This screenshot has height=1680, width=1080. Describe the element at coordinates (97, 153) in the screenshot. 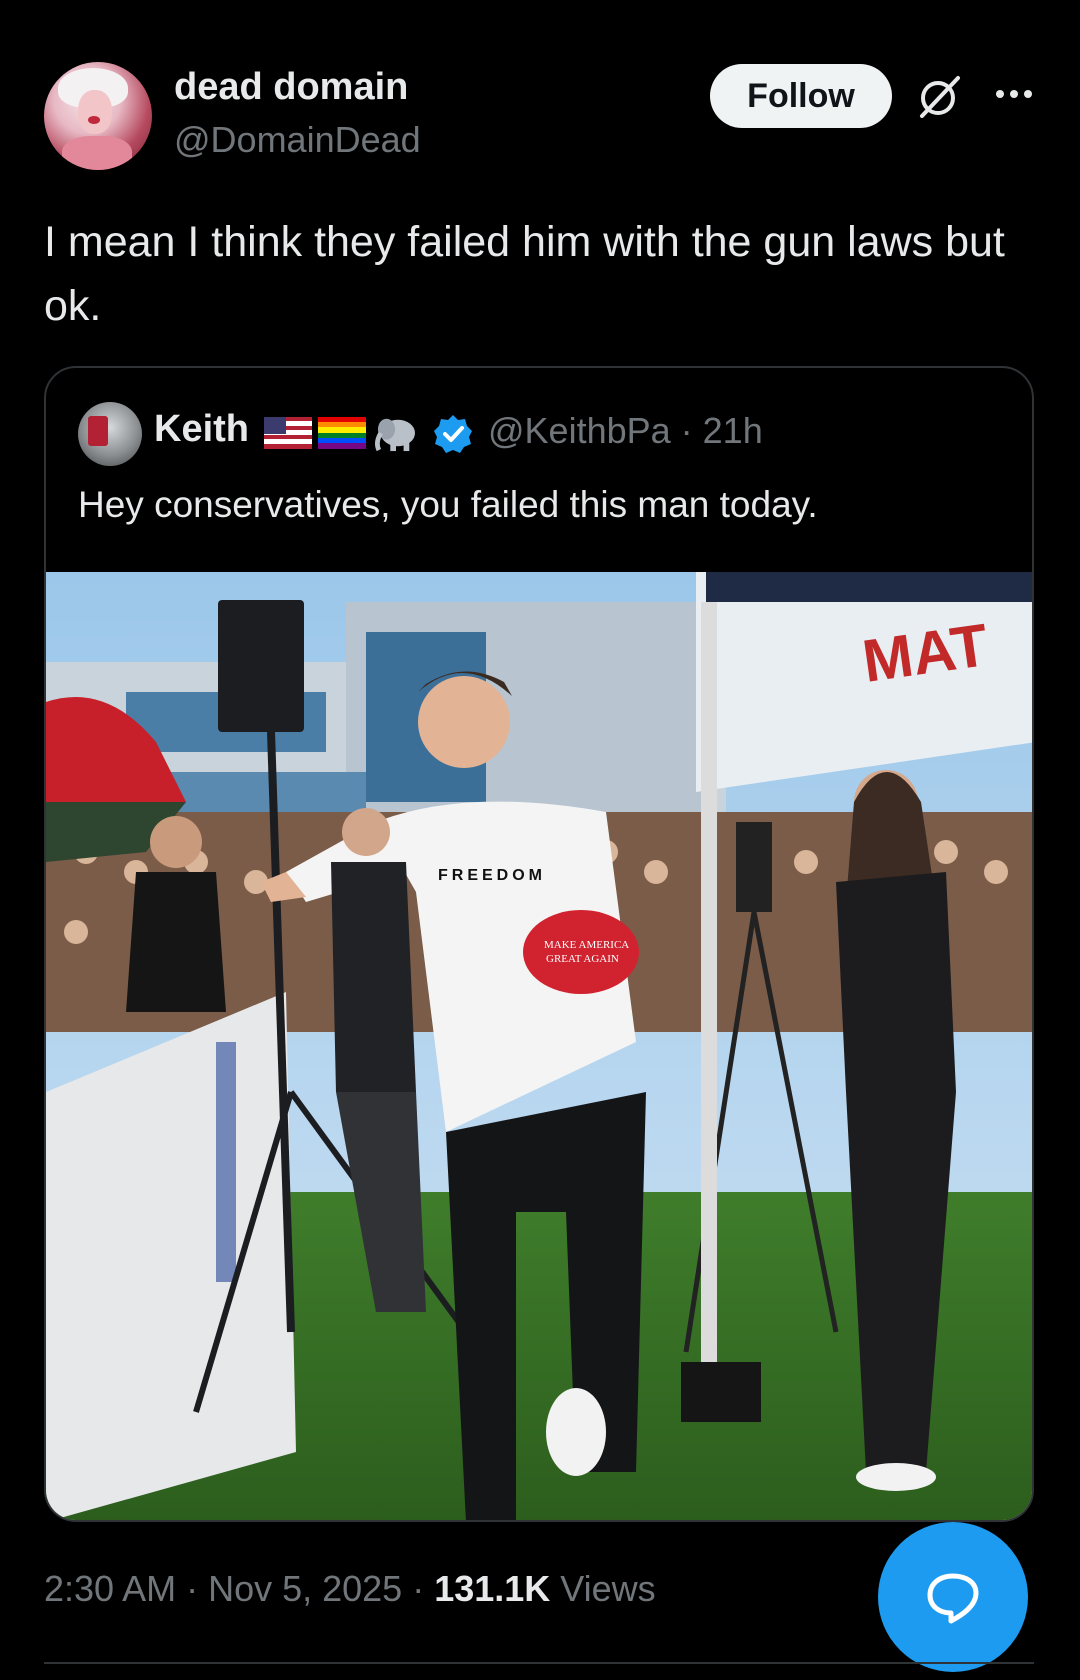

I see `avatar-body` at that location.